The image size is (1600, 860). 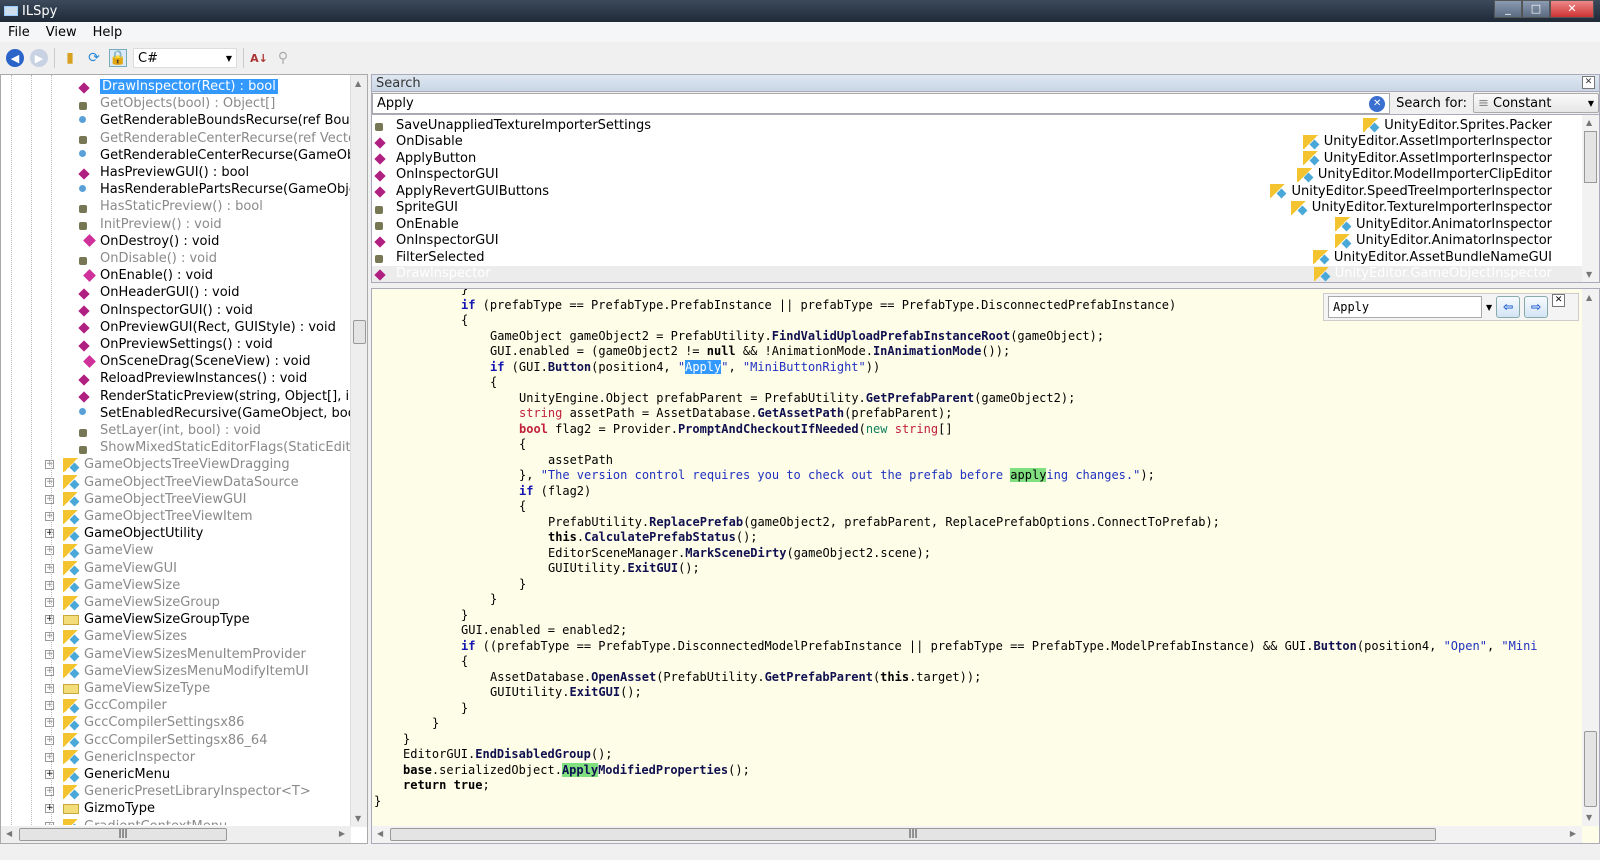 What do you see at coordinates (132, 602) in the screenshot?
I see `tree-item: + GameViewSizeGroup` at bounding box center [132, 602].